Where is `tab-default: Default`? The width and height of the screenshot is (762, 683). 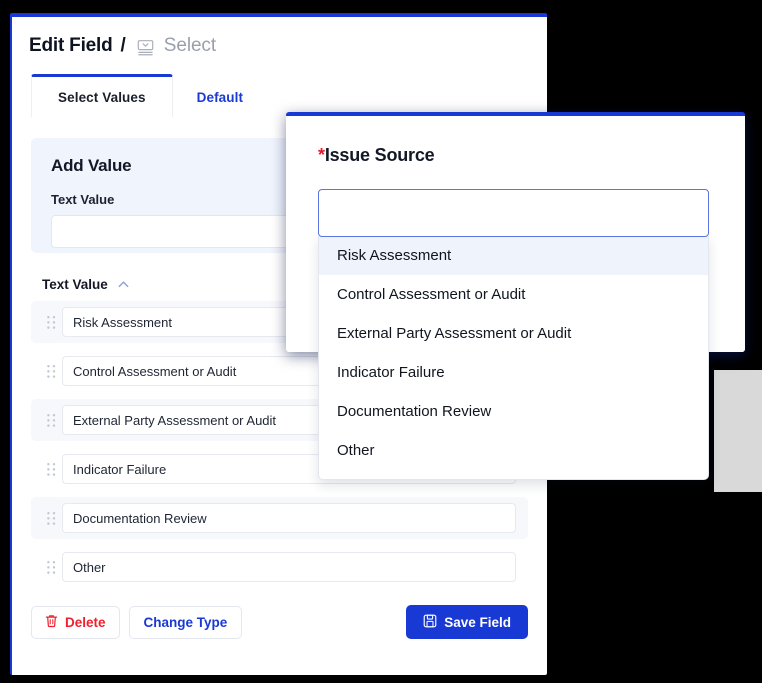
tab-default: Default is located at coordinates (220, 97).